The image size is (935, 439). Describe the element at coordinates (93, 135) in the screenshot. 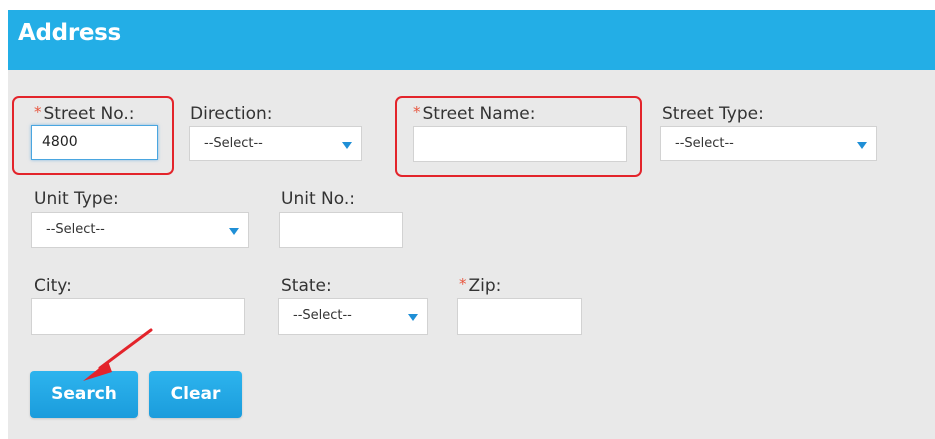

I see `street-no-highlight-box` at that location.